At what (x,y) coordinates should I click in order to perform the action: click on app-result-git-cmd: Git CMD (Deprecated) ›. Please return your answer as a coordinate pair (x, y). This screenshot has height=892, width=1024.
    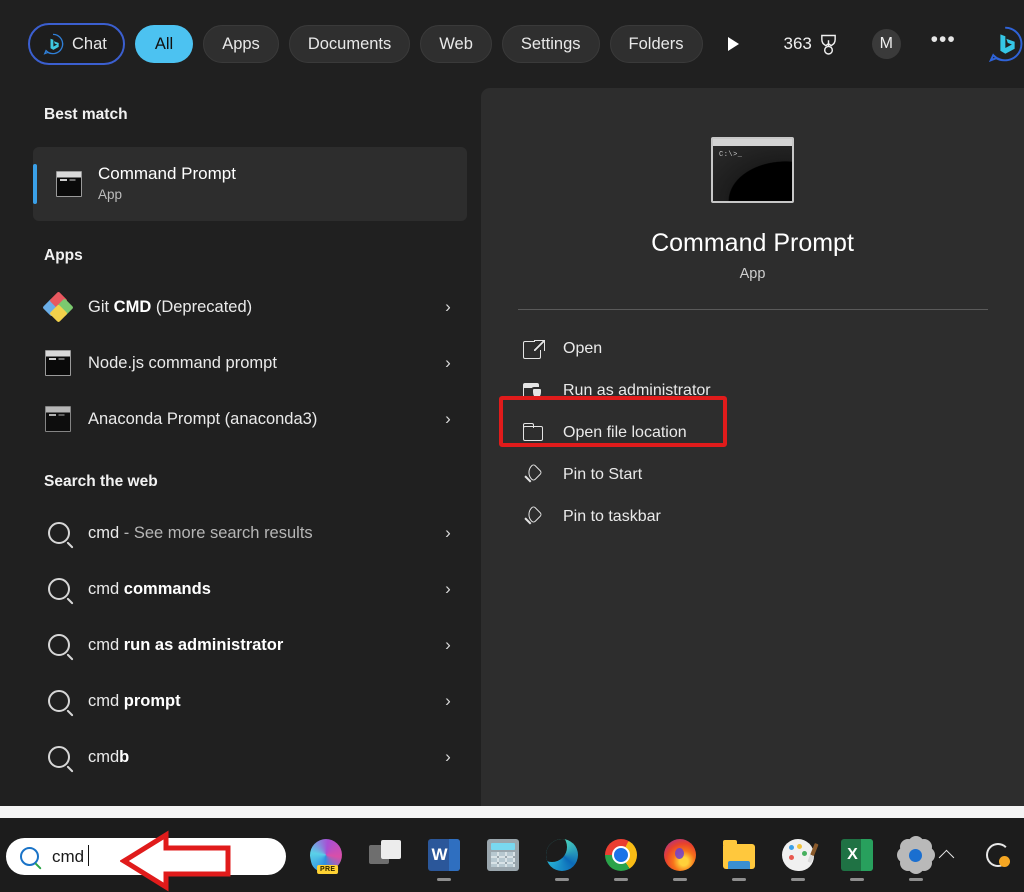
    Looking at the image, I should click on (250, 307).